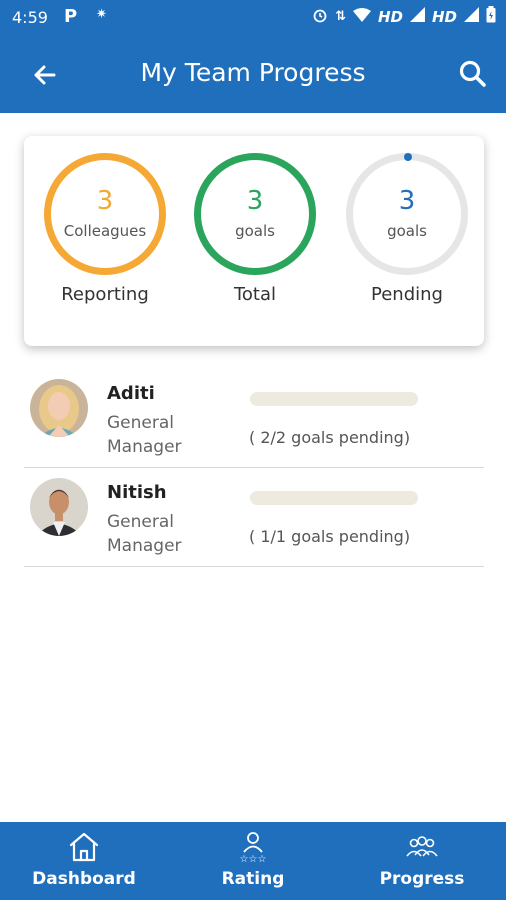 The width and height of the screenshot is (506, 900). Describe the element at coordinates (71, 16) in the screenshot. I see `parking-notification-icon: P` at that location.